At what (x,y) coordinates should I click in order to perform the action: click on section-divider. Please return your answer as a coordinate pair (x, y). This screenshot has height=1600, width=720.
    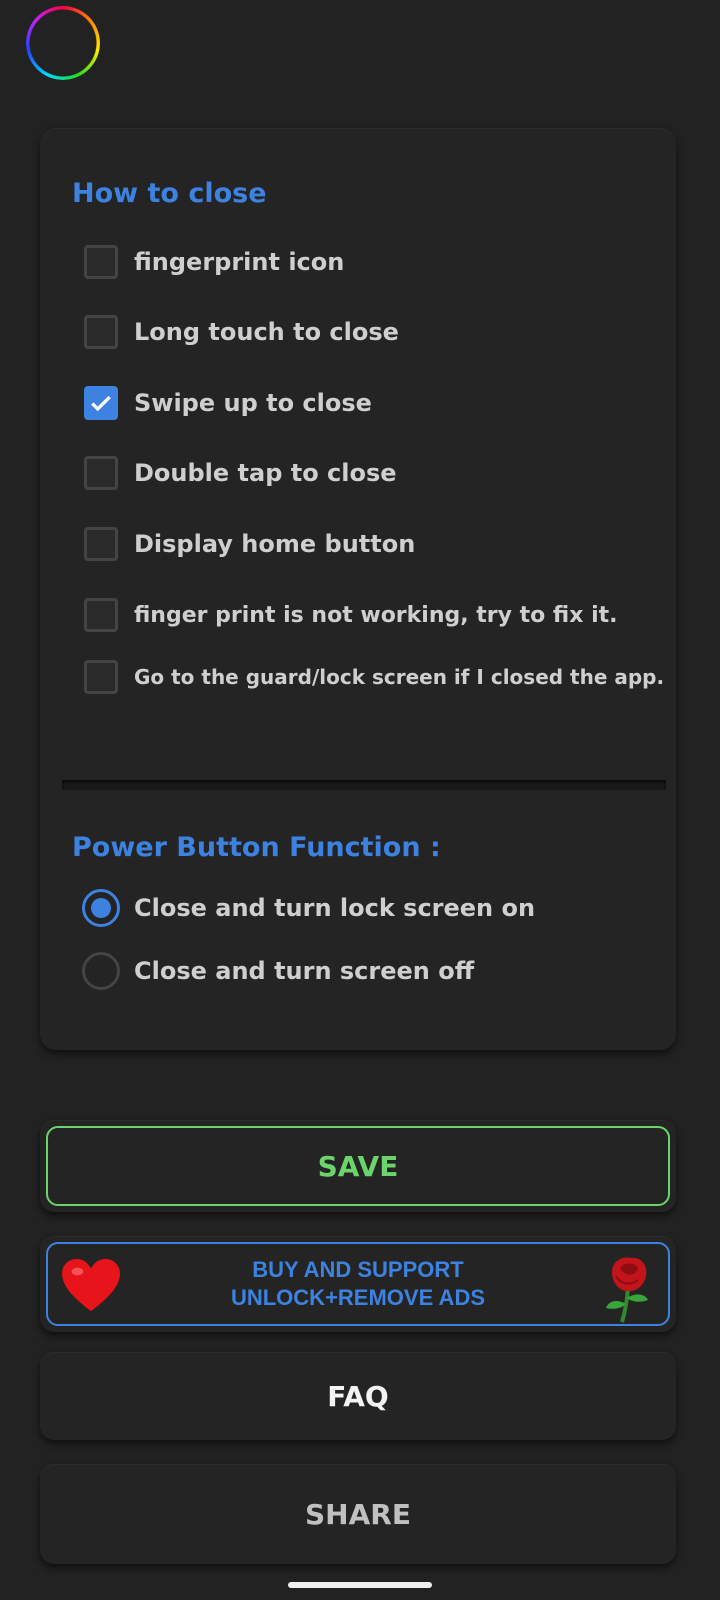
    Looking at the image, I should click on (364, 785).